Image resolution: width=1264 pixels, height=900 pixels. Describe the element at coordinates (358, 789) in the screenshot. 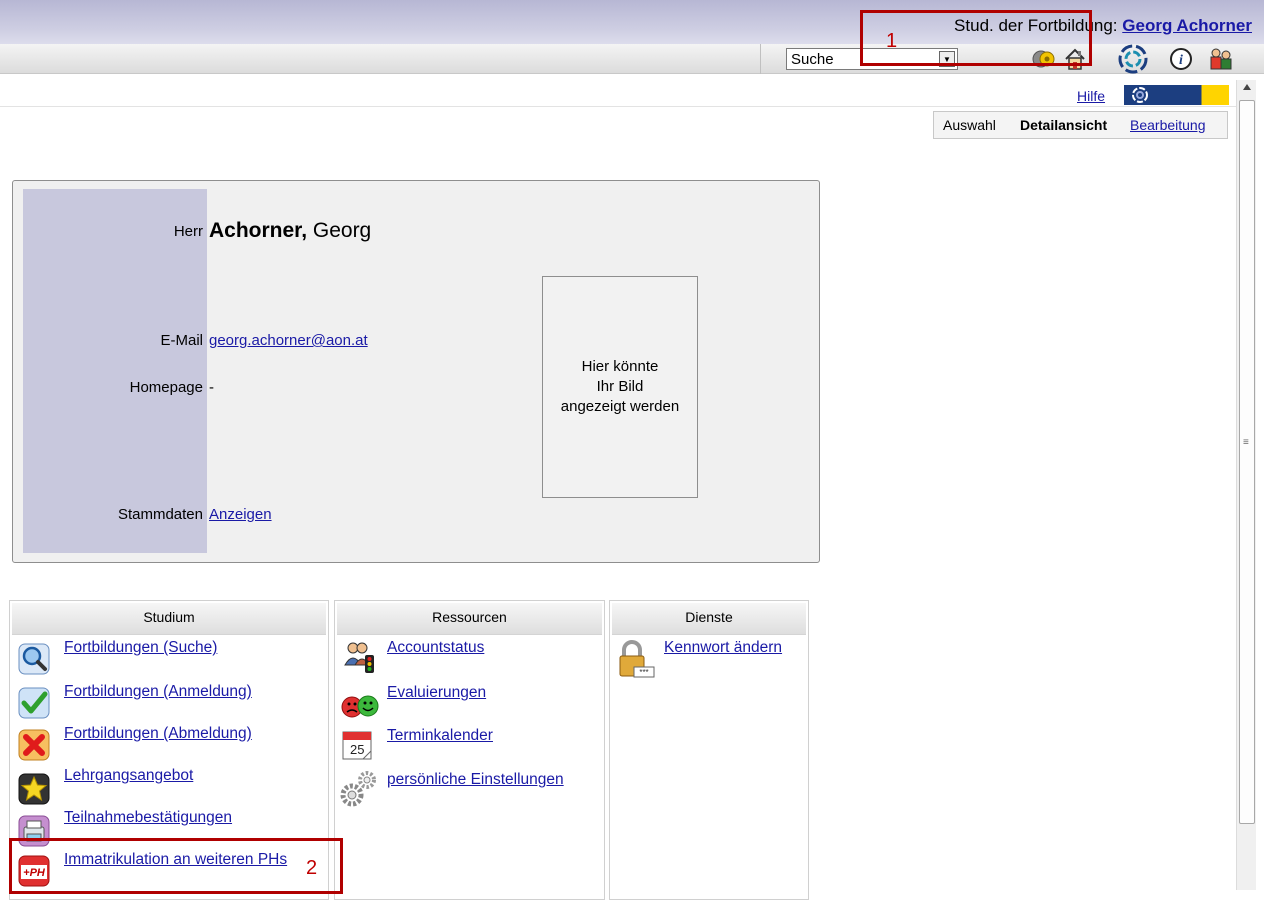

I see `gears-icon` at that location.